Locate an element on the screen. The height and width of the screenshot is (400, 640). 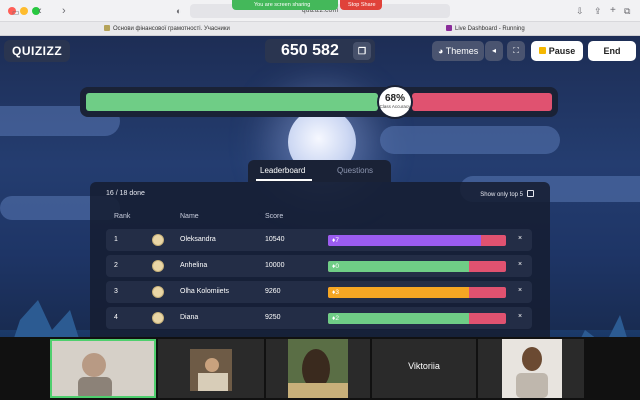
streak-count: ♦7 is located at coordinates (335, 240).